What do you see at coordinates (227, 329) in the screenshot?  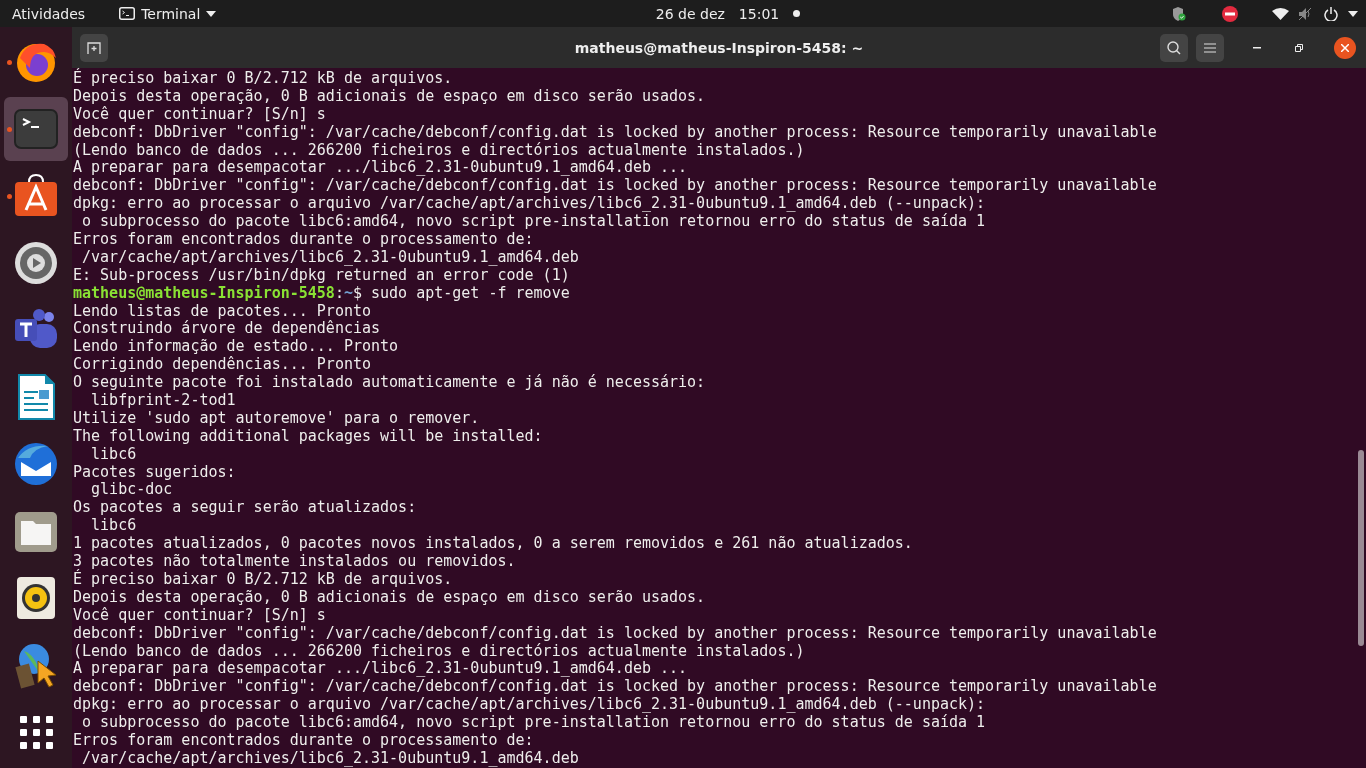 I see `output-line: Construindo árvore de dependências` at bounding box center [227, 329].